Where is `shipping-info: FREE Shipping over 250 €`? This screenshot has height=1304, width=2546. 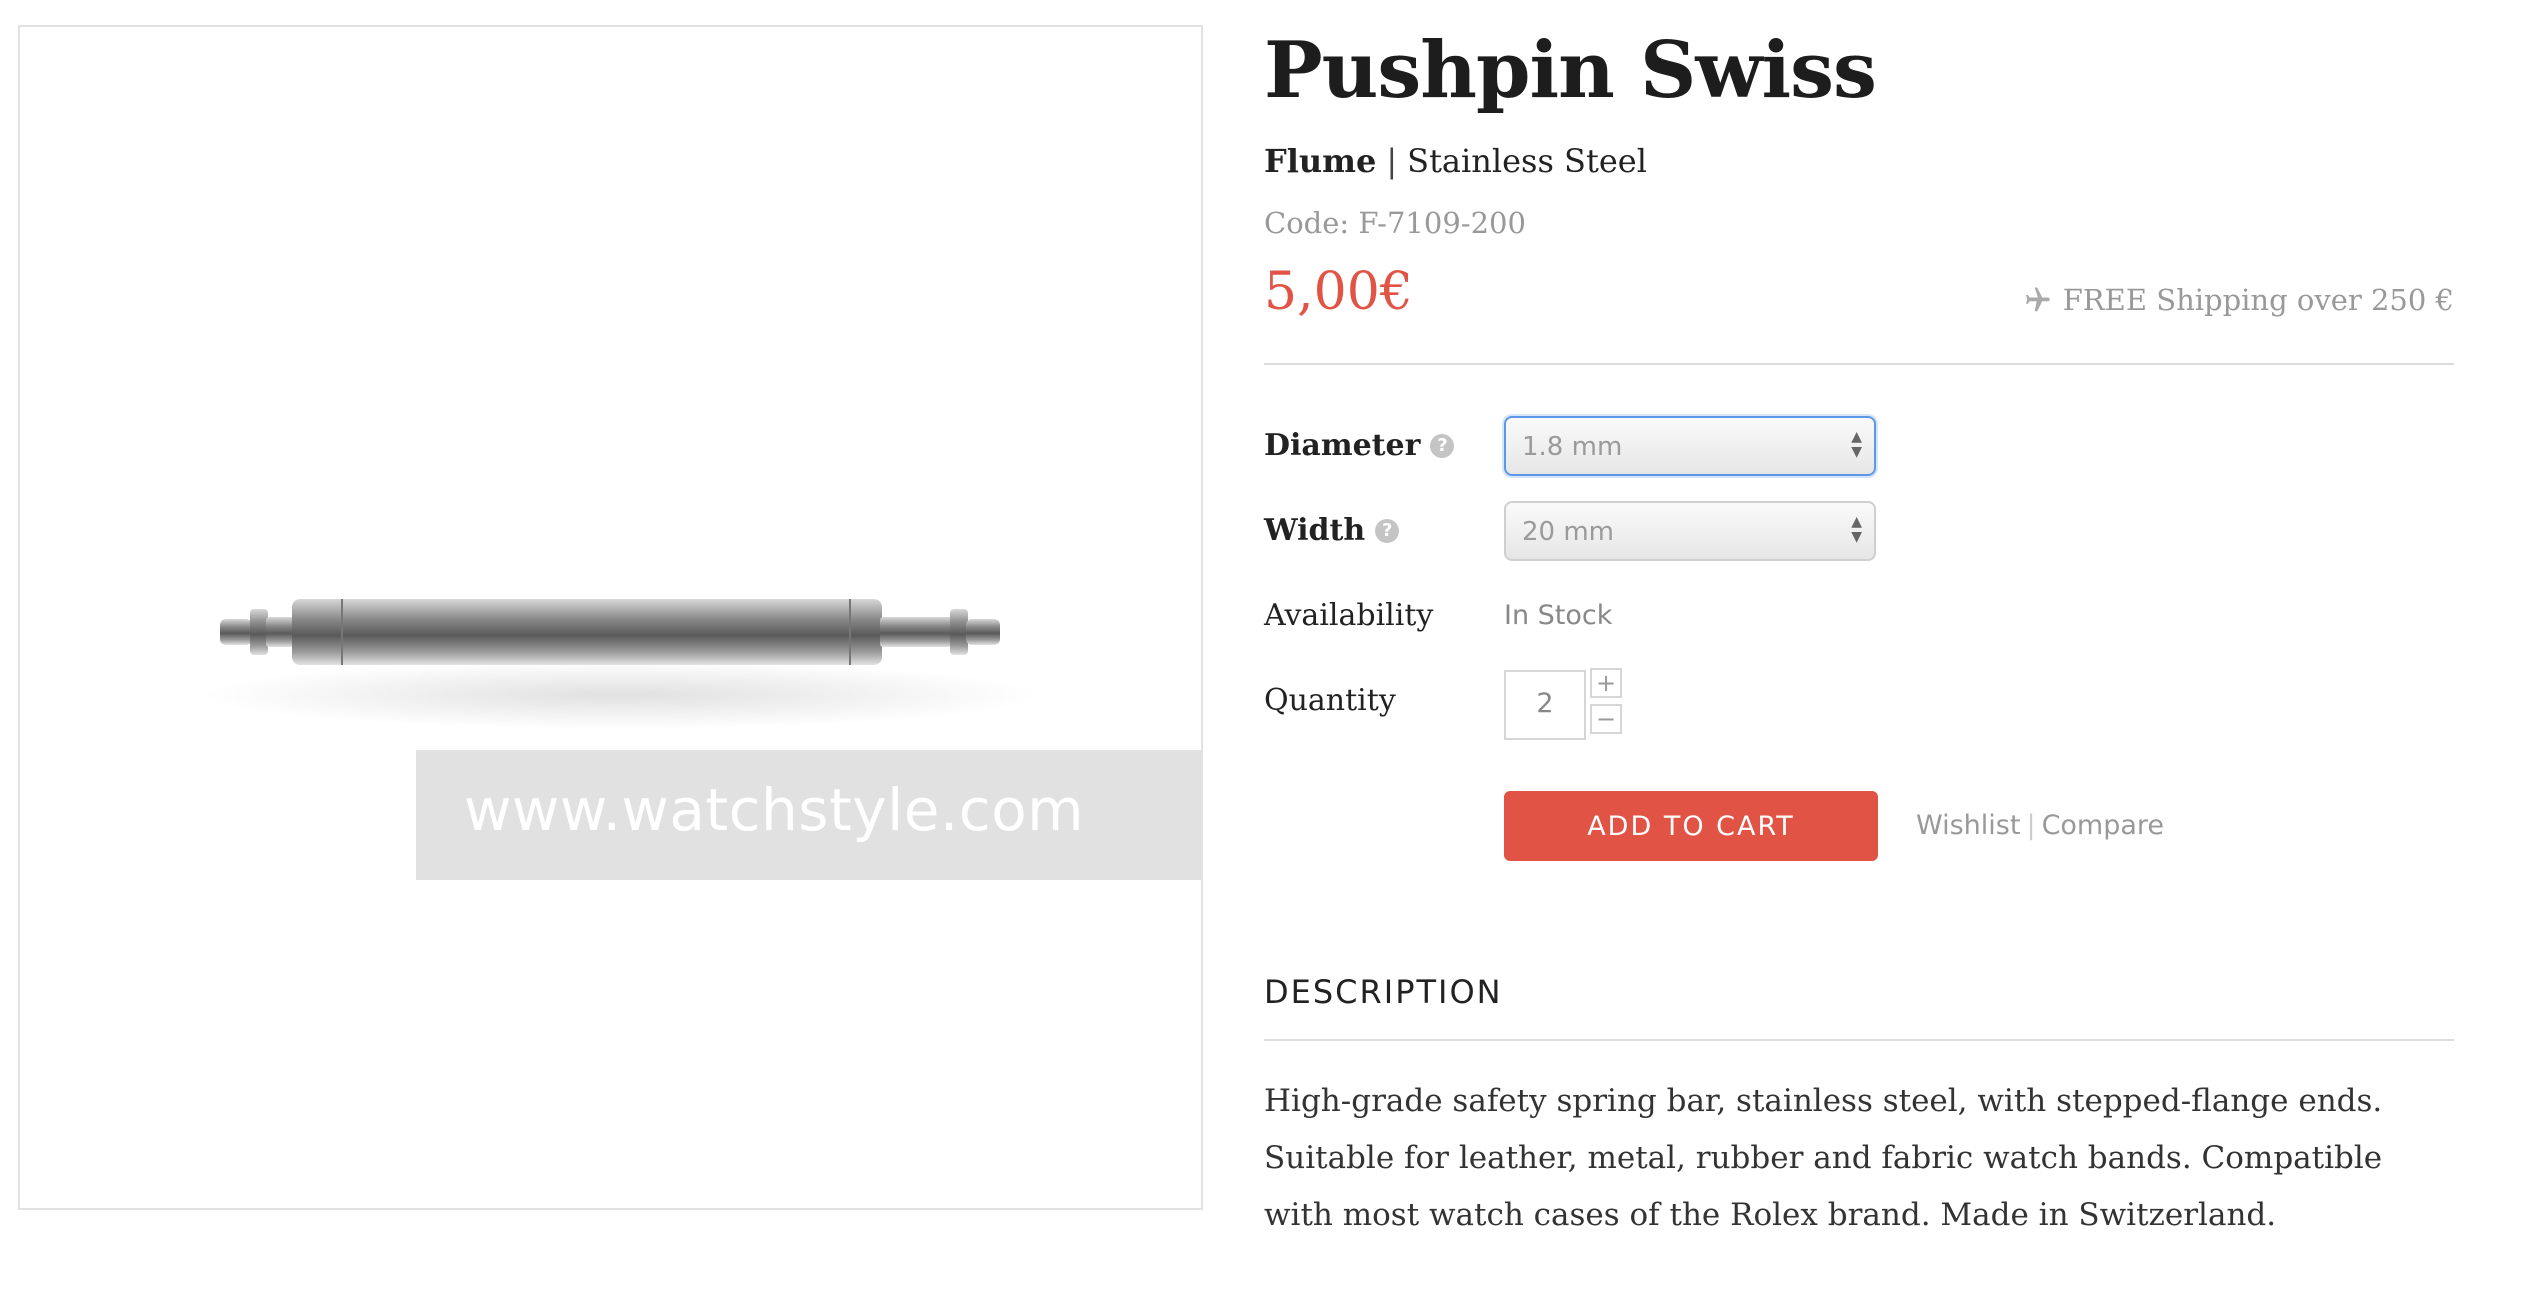
shipping-info: FREE Shipping over 250 € is located at coordinates (2236, 300).